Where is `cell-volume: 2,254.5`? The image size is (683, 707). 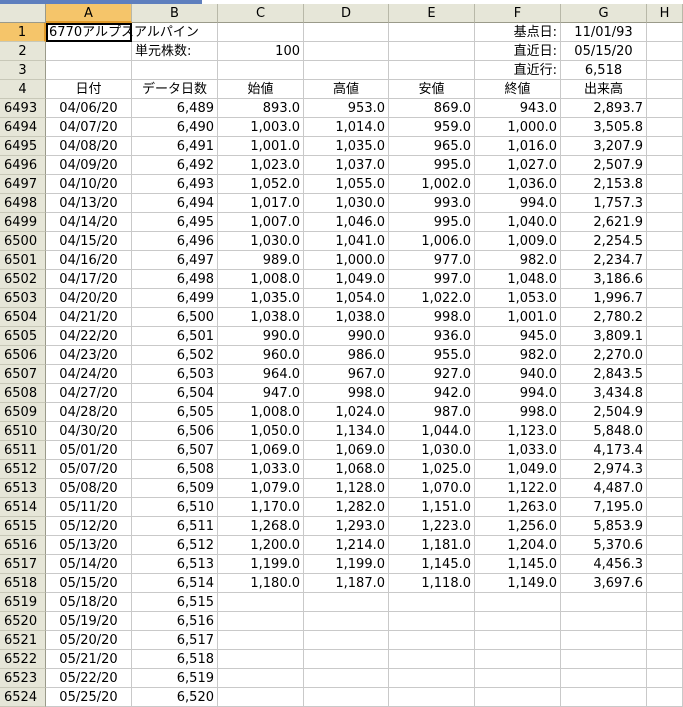 cell-volume: 2,254.5 is located at coordinates (604, 241).